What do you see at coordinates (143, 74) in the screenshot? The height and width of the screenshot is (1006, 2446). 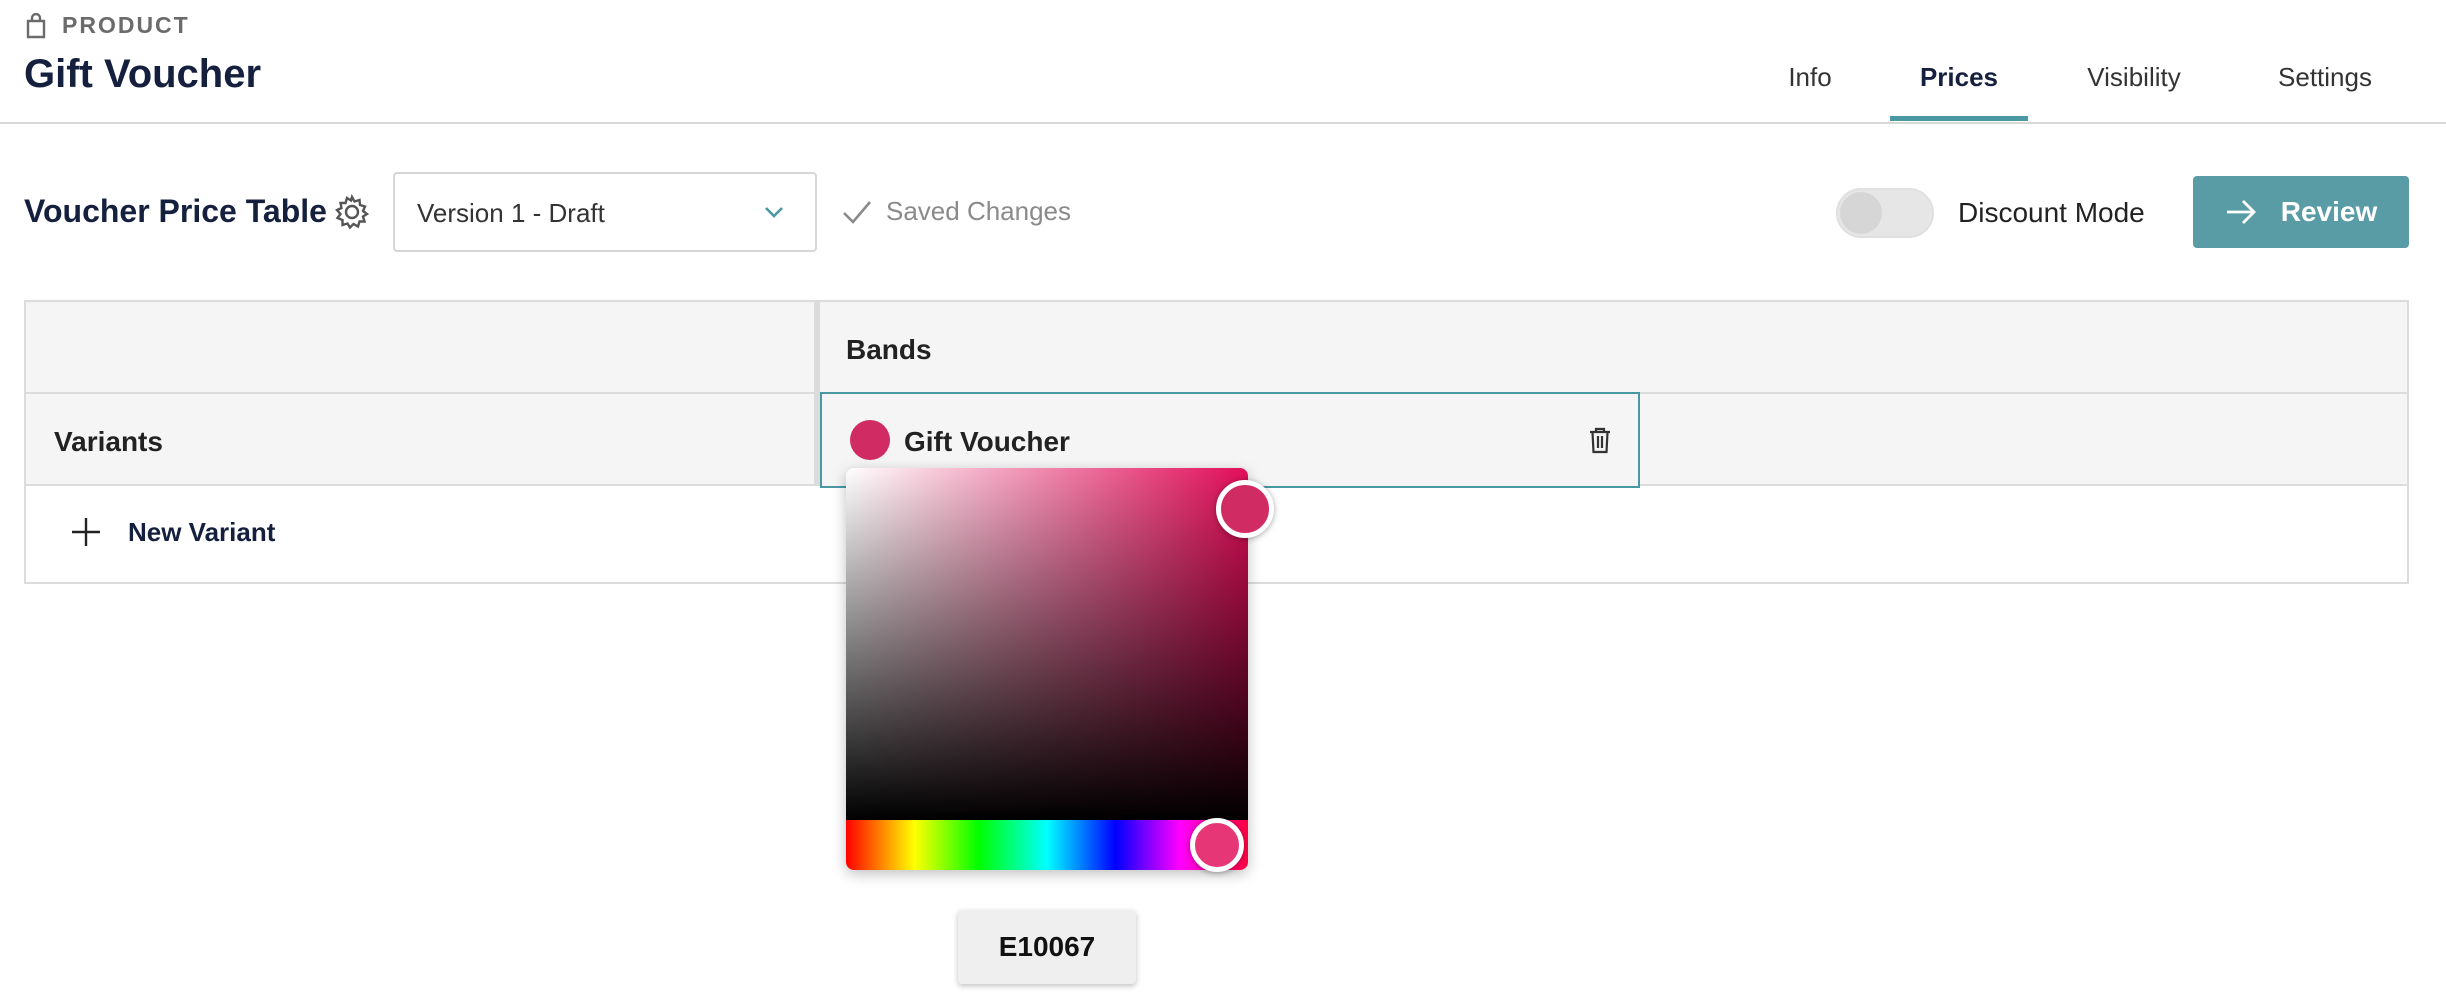 I see `page-title: Gift Voucher` at bounding box center [143, 74].